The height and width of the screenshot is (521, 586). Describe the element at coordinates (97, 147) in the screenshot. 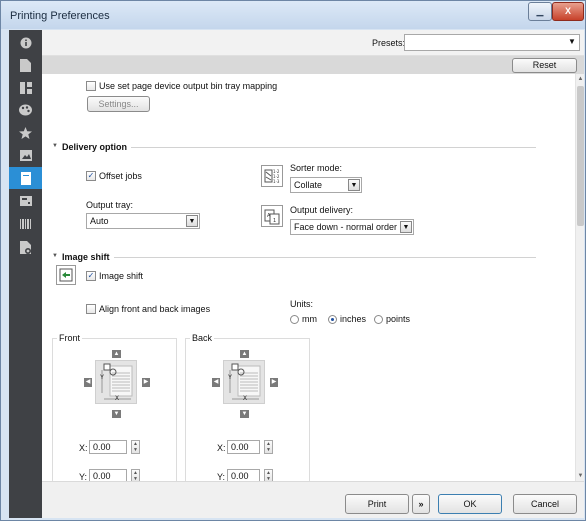

I see `delivery-option-title: Delivery option` at that location.